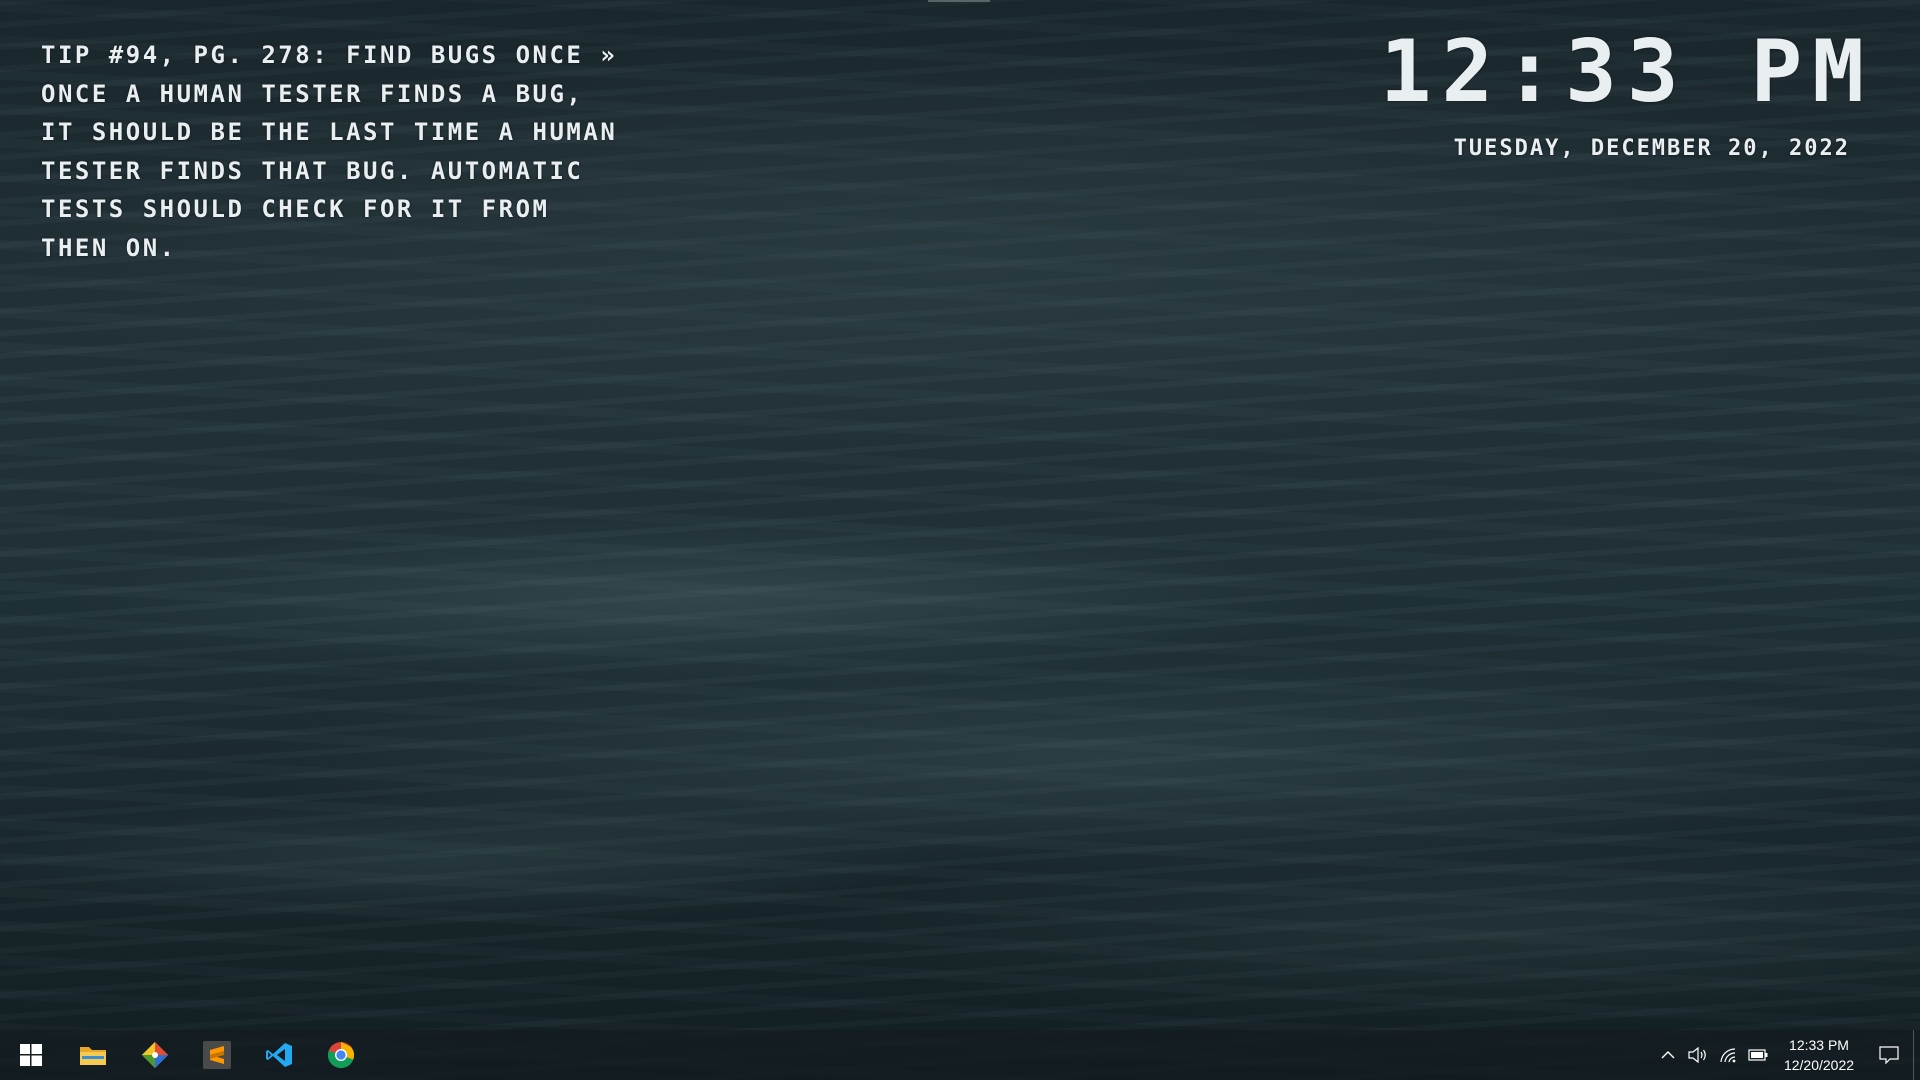 Image resolution: width=1920 pixels, height=1080 pixels. I want to click on folder-icon, so click(93, 1056).